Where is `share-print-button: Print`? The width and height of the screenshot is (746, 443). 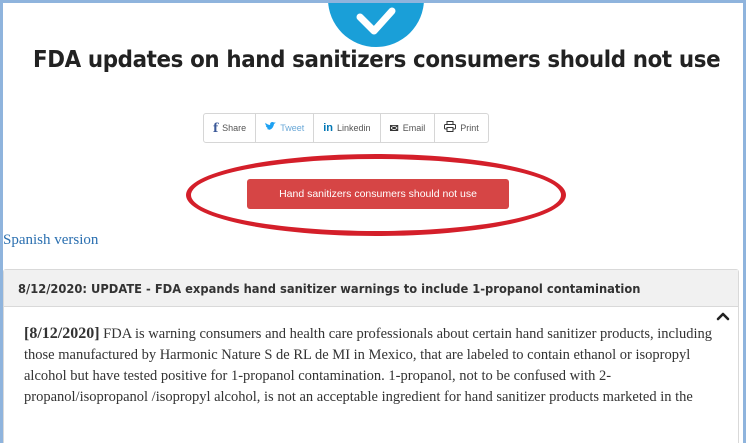
share-print-button: Print is located at coordinates (461, 128).